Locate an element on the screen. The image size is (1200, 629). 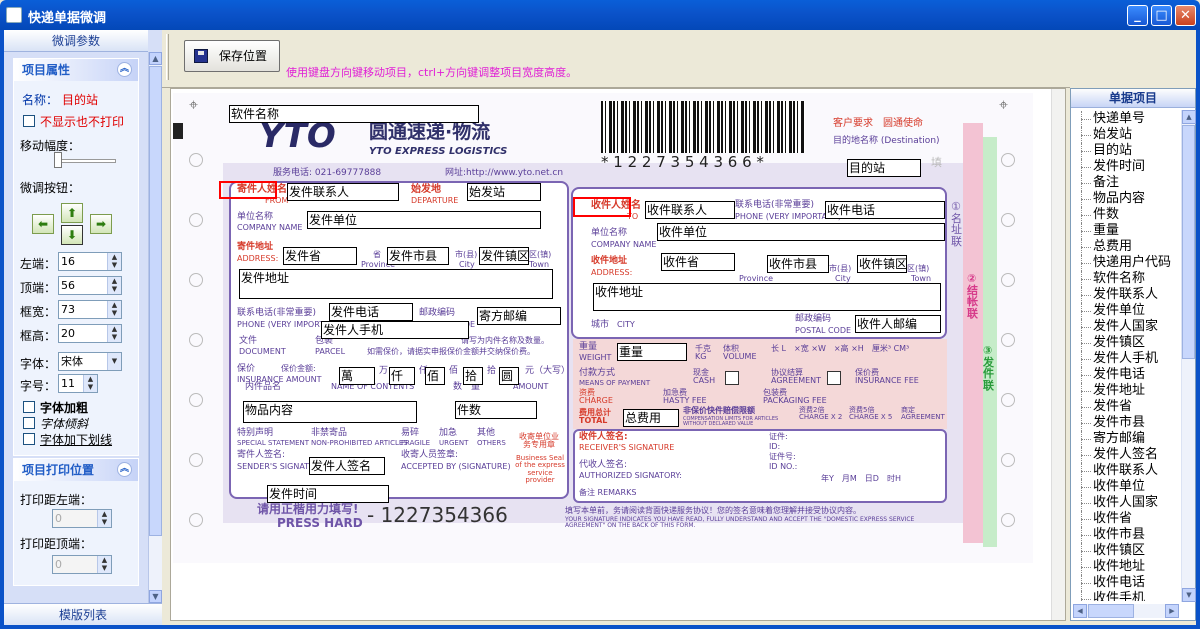
tree-item: 寄方邮编 is located at coordinates (1127, 439).